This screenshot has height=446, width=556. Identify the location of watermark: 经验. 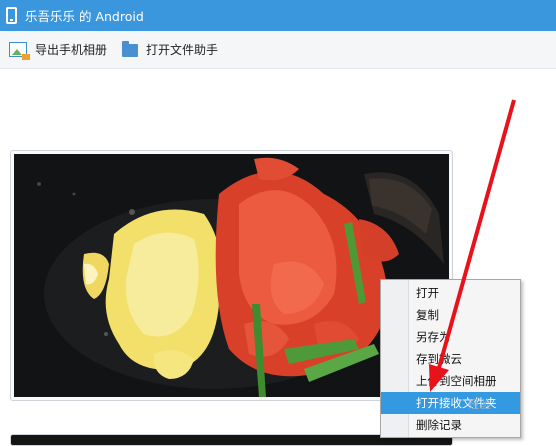
(480, 404).